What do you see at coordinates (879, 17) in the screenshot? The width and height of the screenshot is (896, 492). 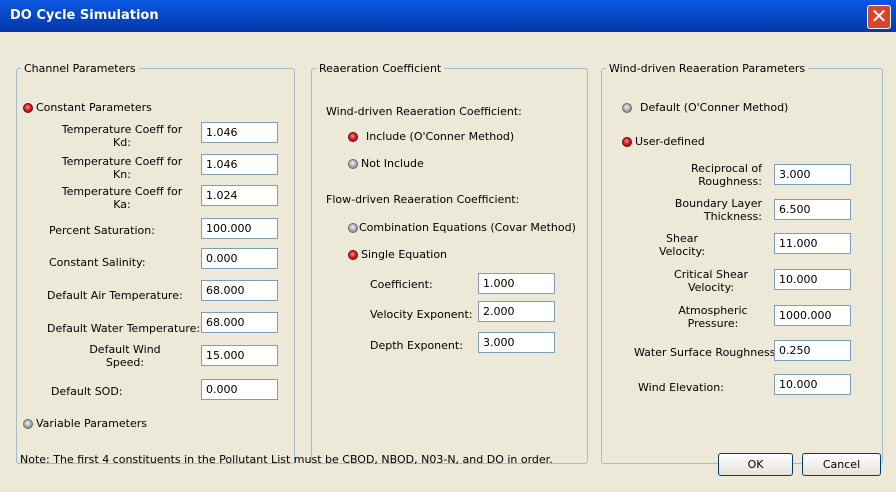 I see `close-button: ✕` at bounding box center [879, 17].